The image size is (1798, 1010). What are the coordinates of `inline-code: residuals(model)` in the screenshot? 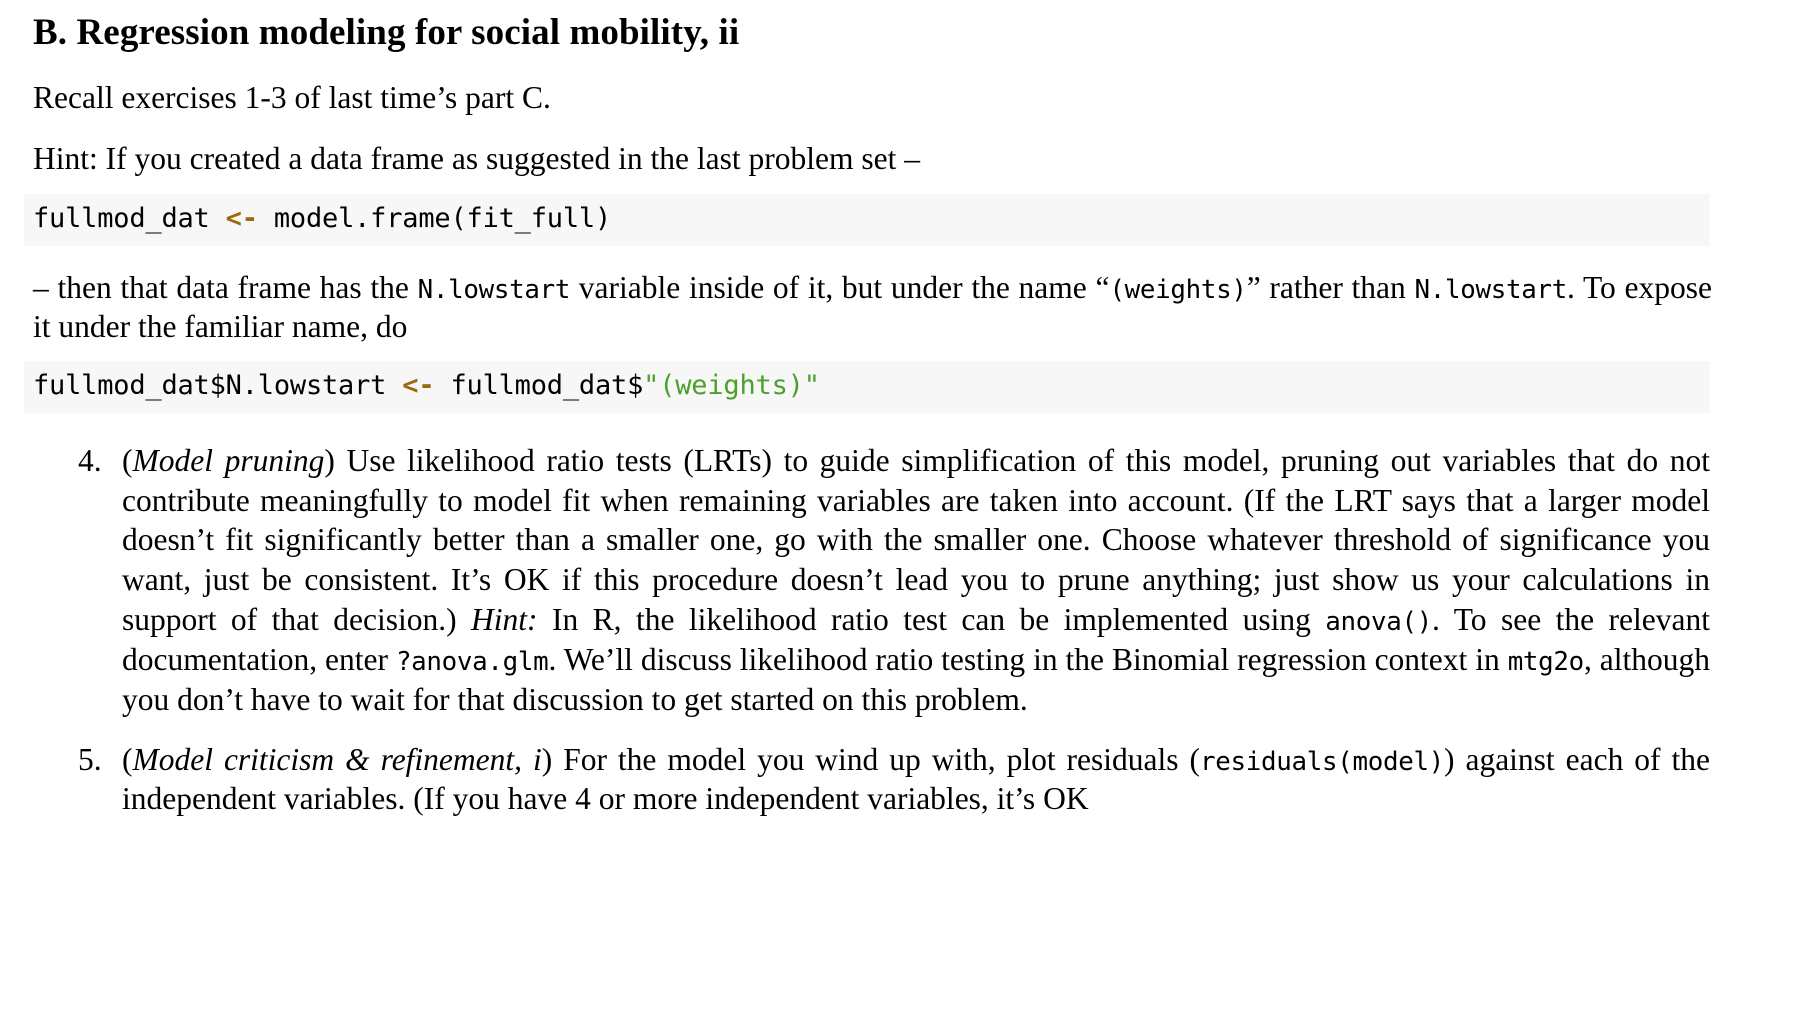 It's located at (1322, 761).